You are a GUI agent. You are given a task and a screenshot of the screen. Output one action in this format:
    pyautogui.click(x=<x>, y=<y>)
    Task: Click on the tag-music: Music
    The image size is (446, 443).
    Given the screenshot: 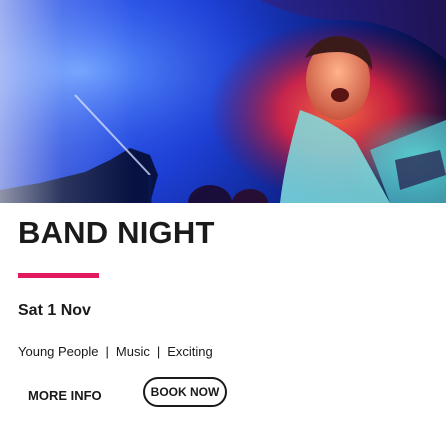 What is the action you would take?
    pyautogui.click(x=133, y=351)
    